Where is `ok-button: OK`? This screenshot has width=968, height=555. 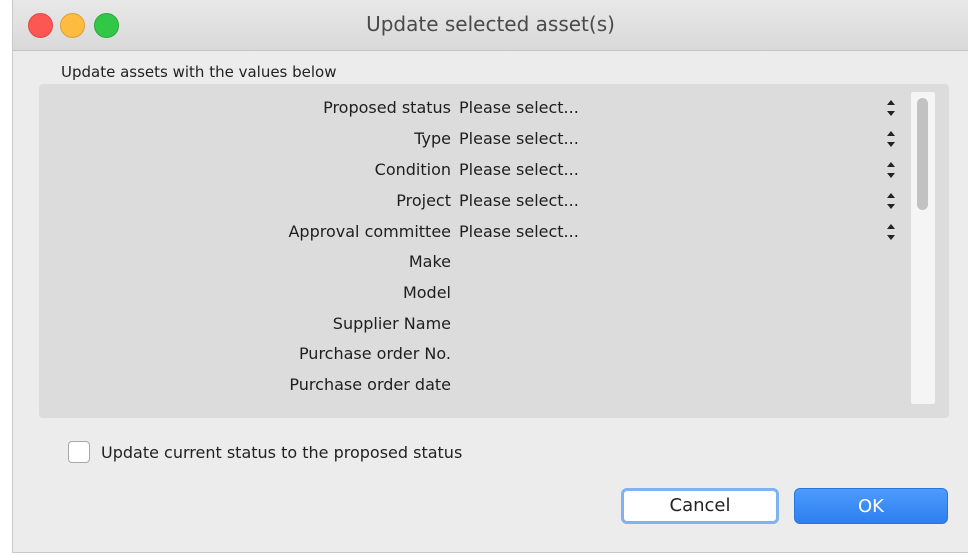
ok-button: OK is located at coordinates (871, 506).